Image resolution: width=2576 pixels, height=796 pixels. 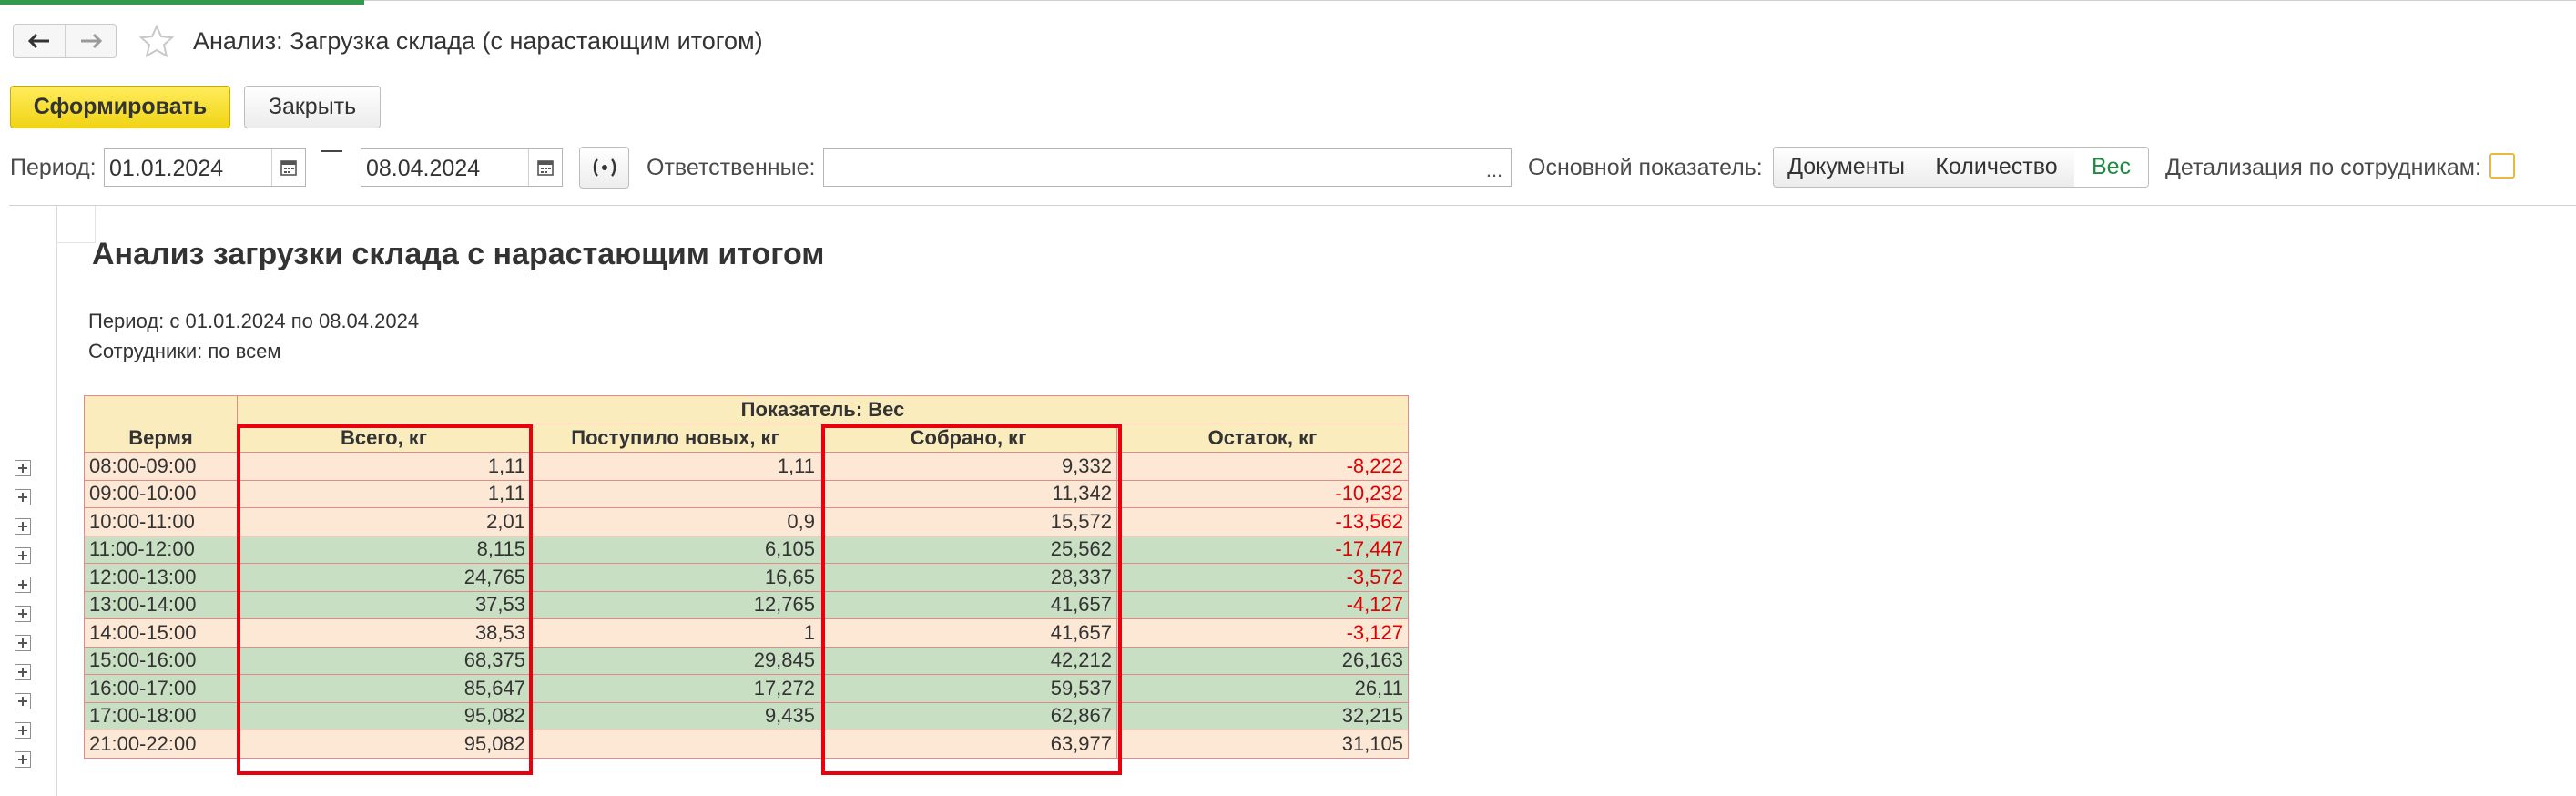 What do you see at coordinates (1262, 604) in the screenshot?
I see `cell-rest: -4,127` at bounding box center [1262, 604].